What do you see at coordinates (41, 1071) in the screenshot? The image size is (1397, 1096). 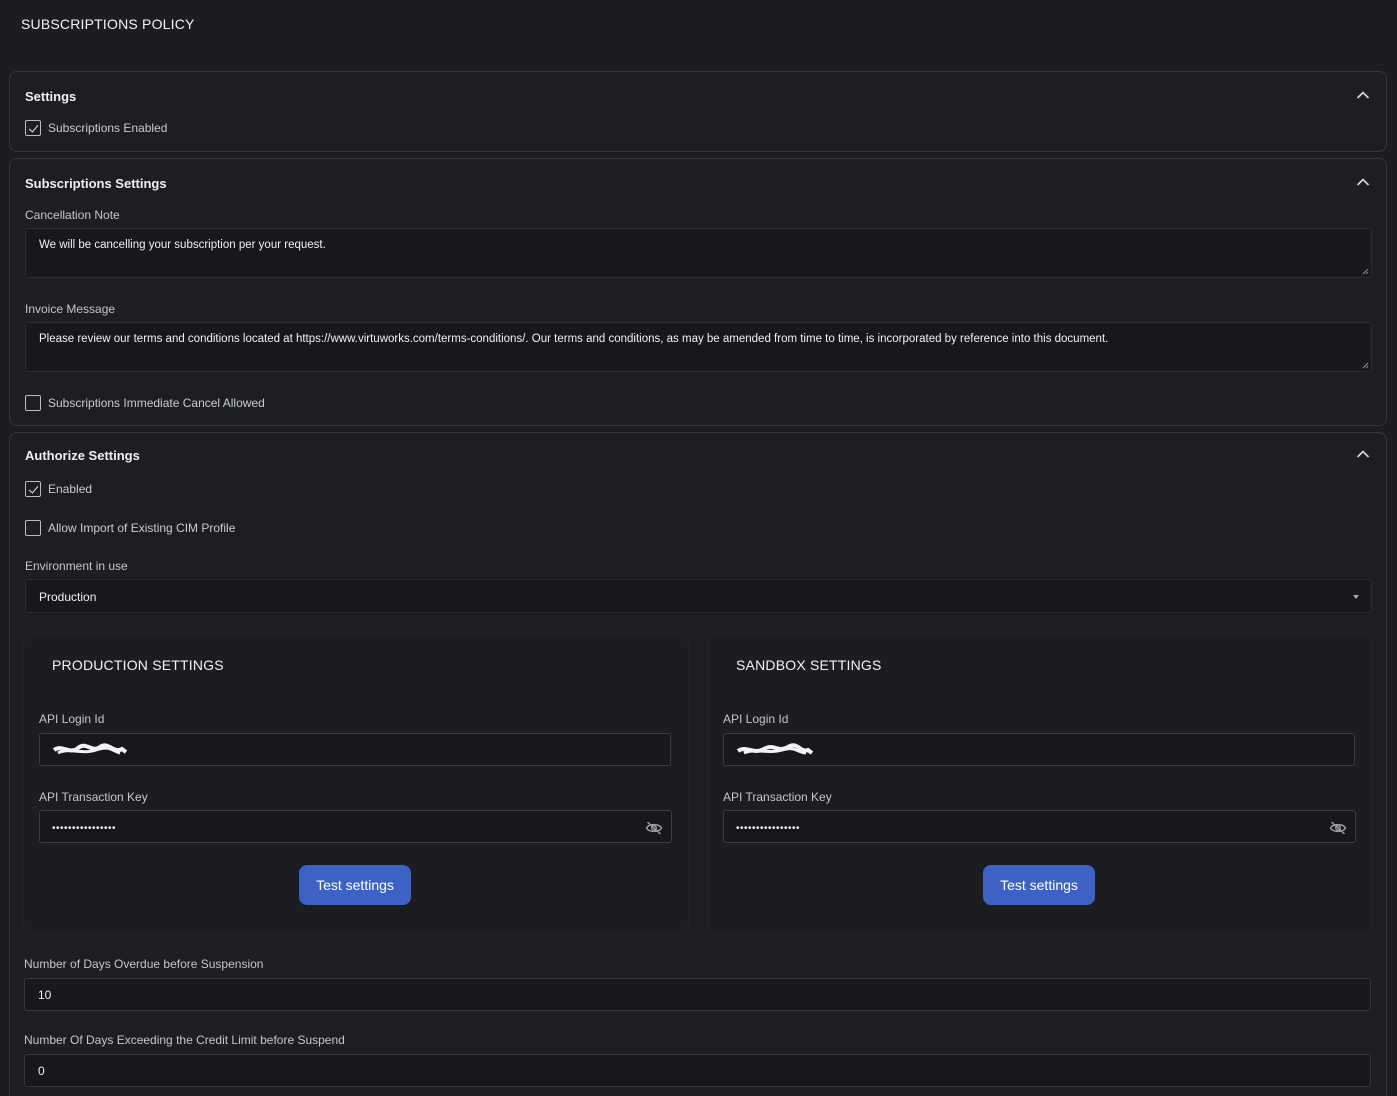 I see `days-credit-limit-value: 0` at bounding box center [41, 1071].